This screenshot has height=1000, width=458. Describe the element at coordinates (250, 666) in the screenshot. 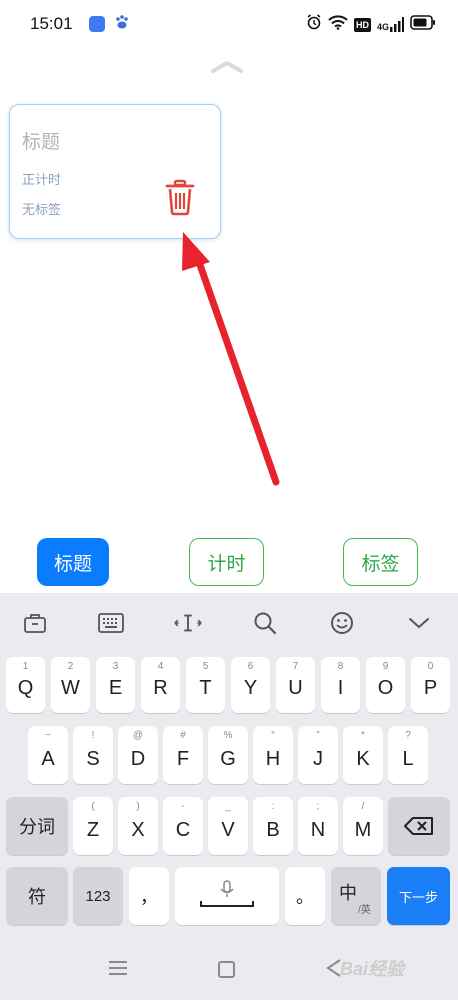

I see `key-hint: 6` at that location.